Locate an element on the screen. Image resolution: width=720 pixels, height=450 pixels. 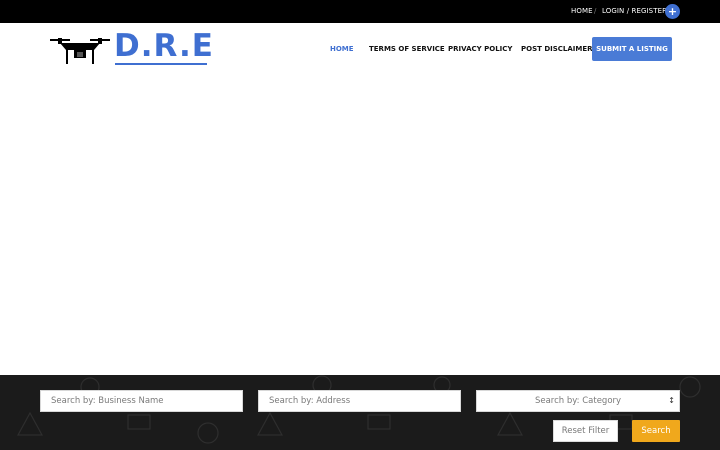
reset-filter-button: Reset Filter is located at coordinates (585, 431).